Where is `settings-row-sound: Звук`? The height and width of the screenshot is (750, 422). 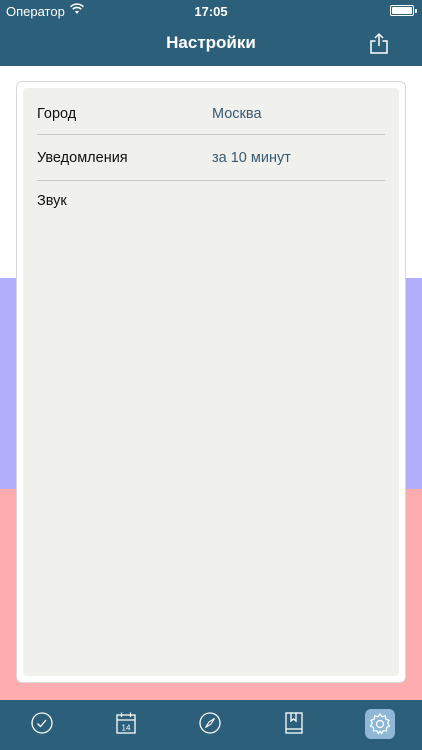 settings-row-sound: Звук is located at coordinates (211, 201).